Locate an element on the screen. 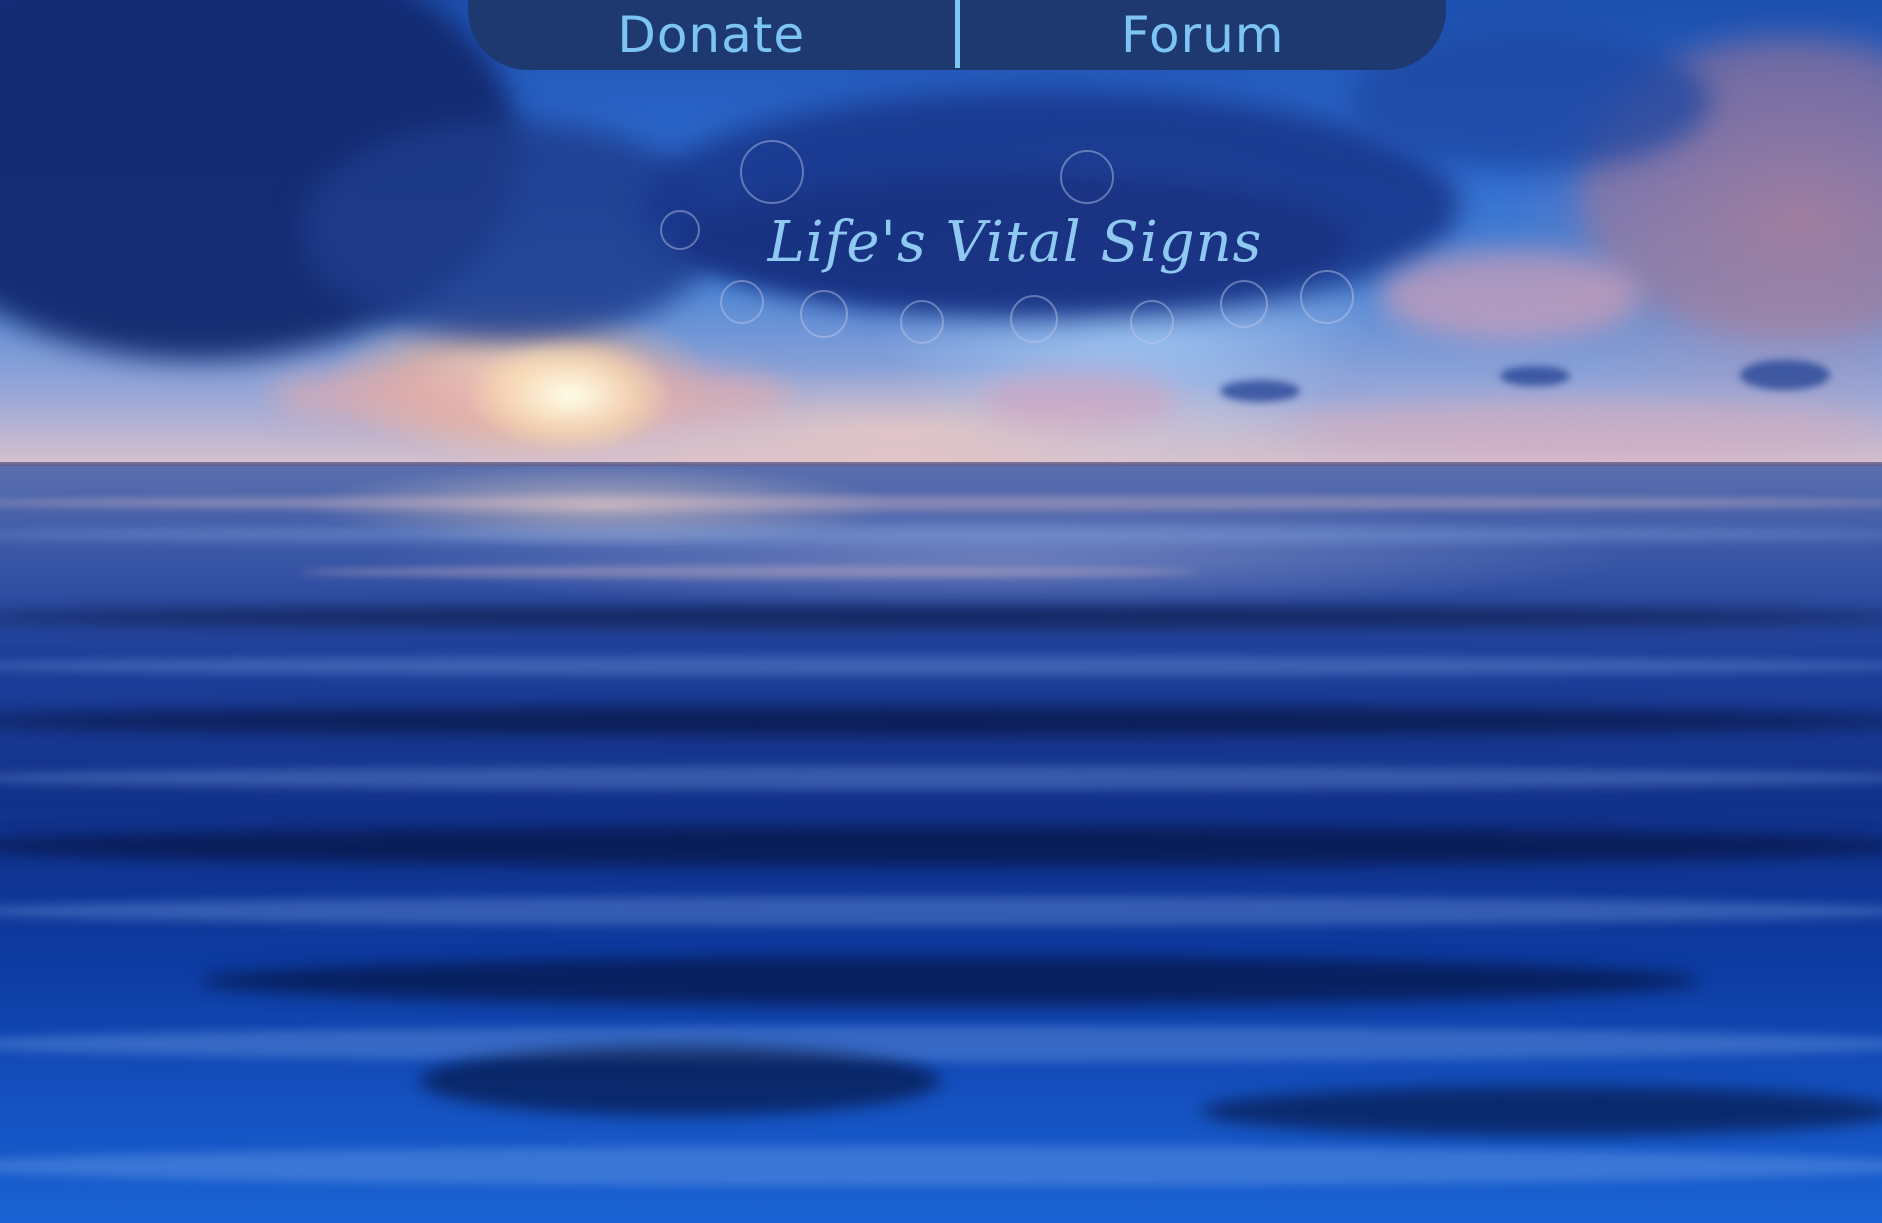 The image size is (1882, 1223). nav-forum-link: Forum is located at coordinates (1203, 35).